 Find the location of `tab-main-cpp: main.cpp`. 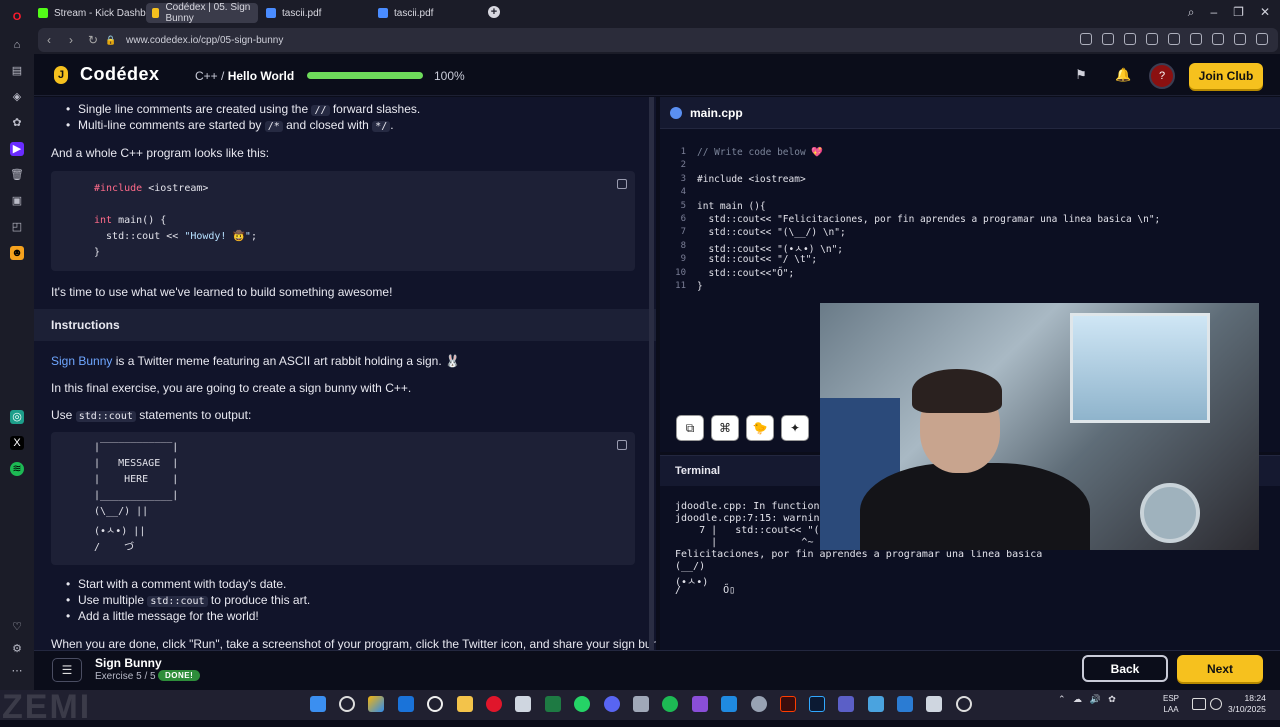

tab-main-cpp: main.cpp is located at coordinates (706, 113).